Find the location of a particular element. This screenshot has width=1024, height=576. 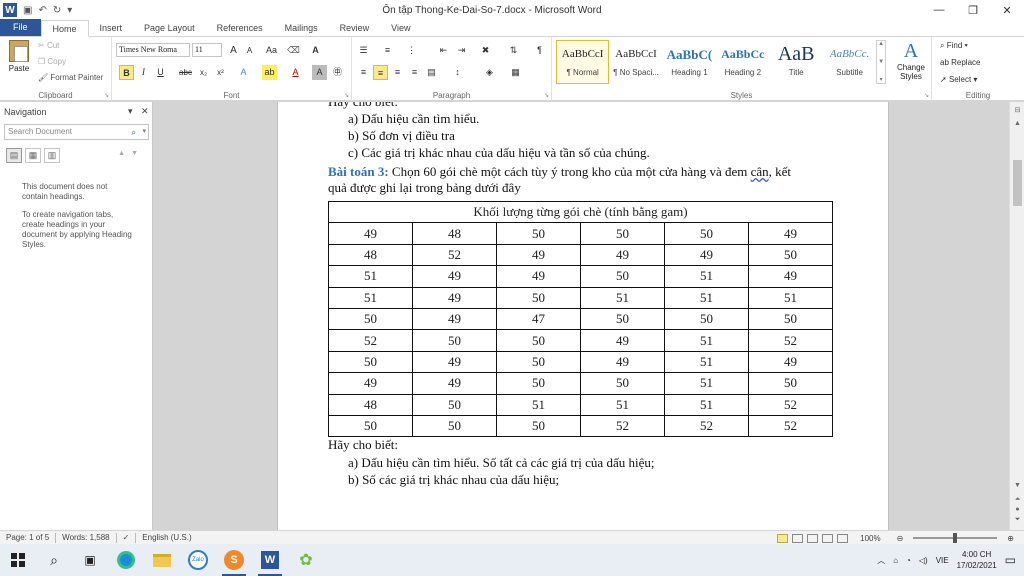

pane-options-icon: ▾ is located at coordinates (130, 111).